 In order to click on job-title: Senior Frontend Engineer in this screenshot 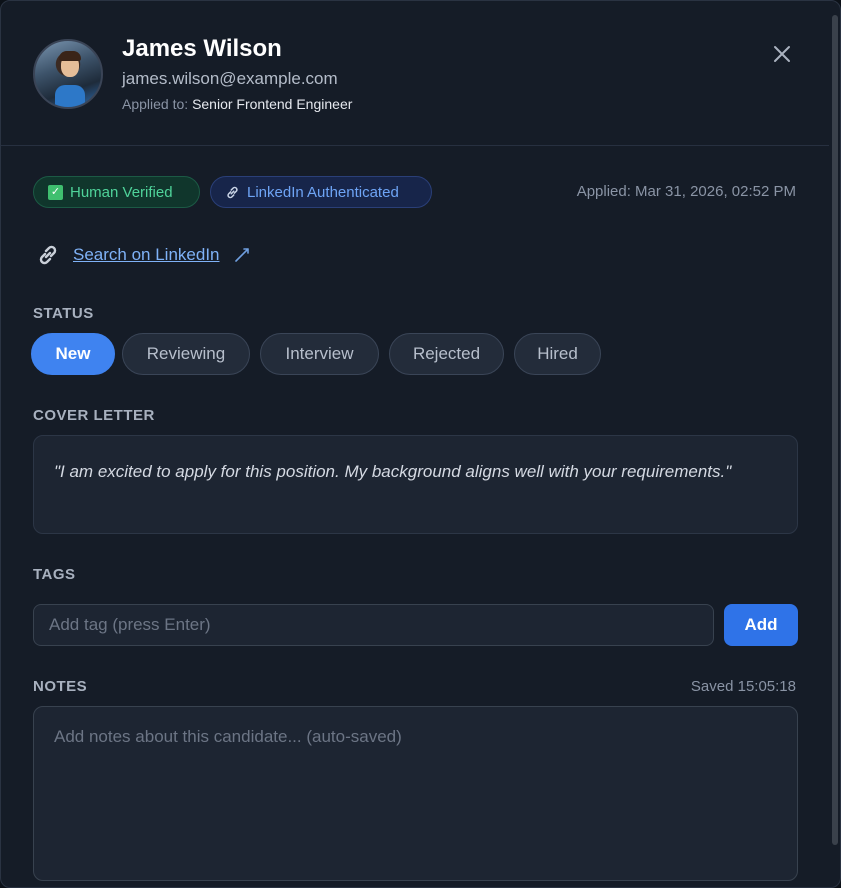, I will do `click(272, 104)`.